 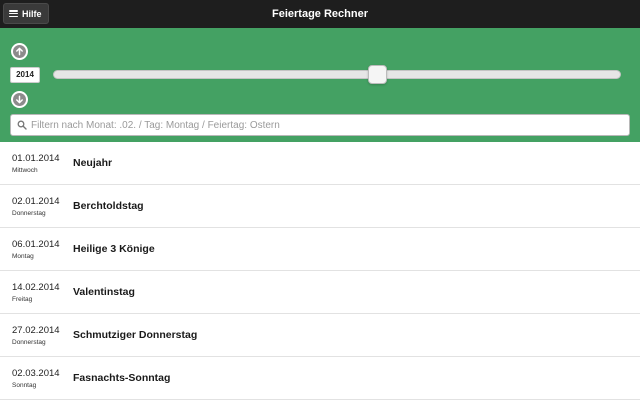 I want to click on top-bar: Hilfe Feiertage Rechner, so click(x=320, y=14).